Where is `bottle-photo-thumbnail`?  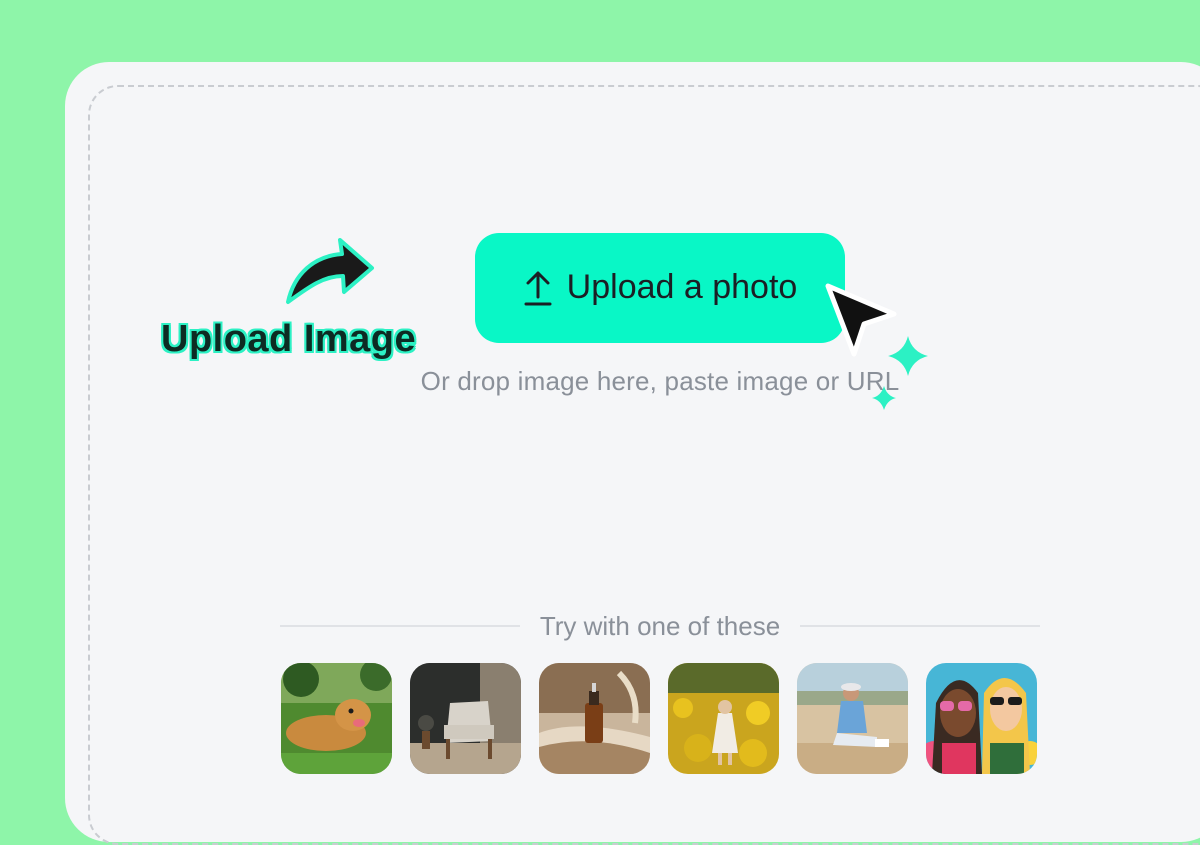
bottle-photo-thumbnail is located at coordinates (594, 718).